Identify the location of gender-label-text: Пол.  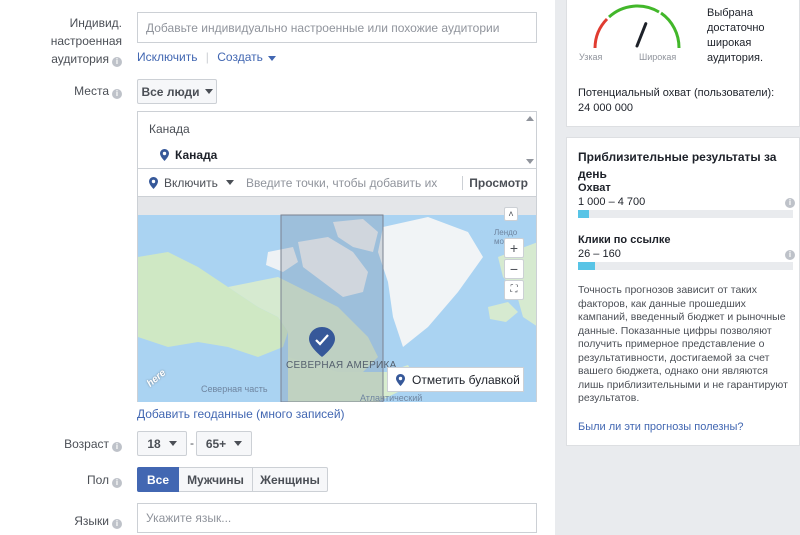
(97, 480).